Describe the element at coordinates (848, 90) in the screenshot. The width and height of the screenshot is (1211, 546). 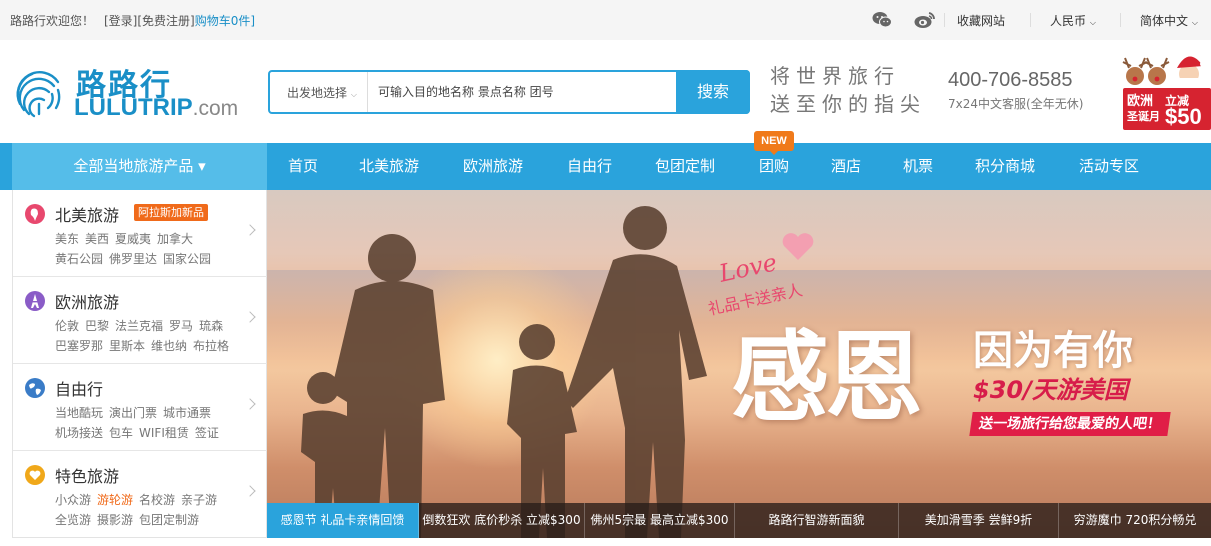
I see `slogan: 将世界旅行 送至你的指尖` at that location.